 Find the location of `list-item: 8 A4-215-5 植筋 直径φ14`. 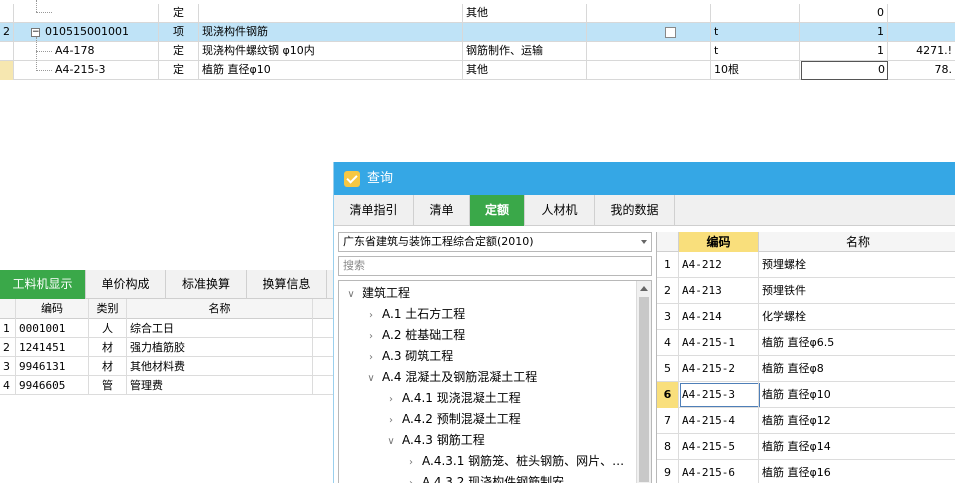

list-item: 8 A4-215-5 植筋 直径φ14 is located at coordinates (806, 447).